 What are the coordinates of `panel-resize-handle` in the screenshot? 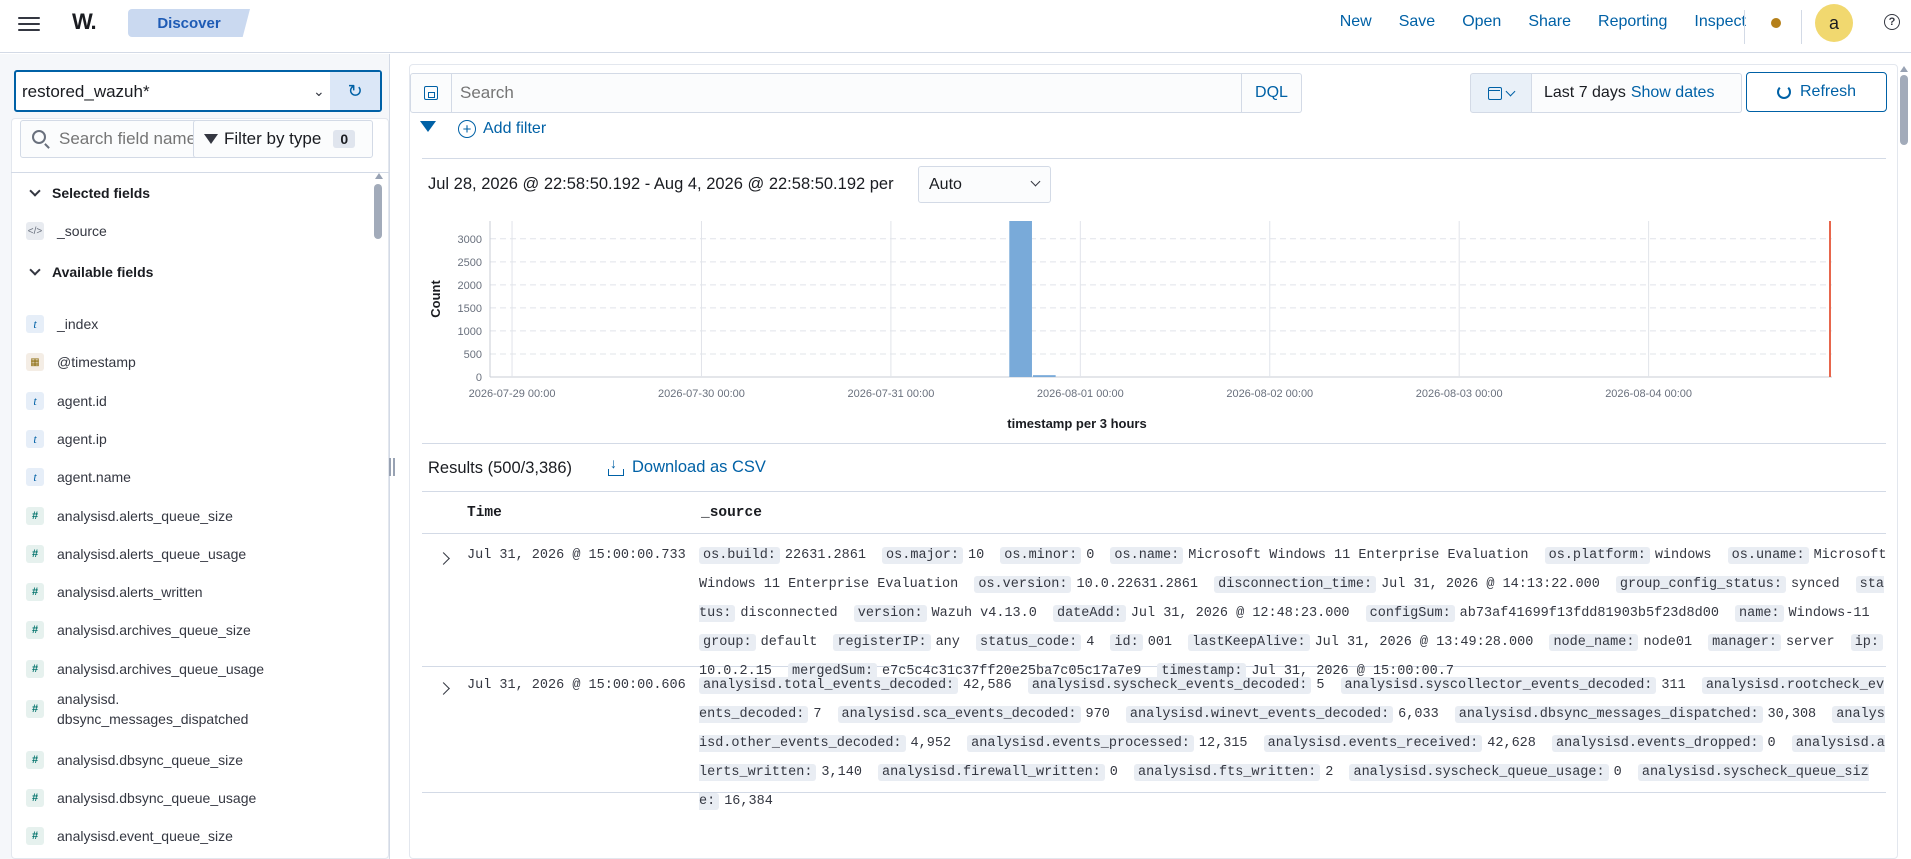 It's located at (392, 467).